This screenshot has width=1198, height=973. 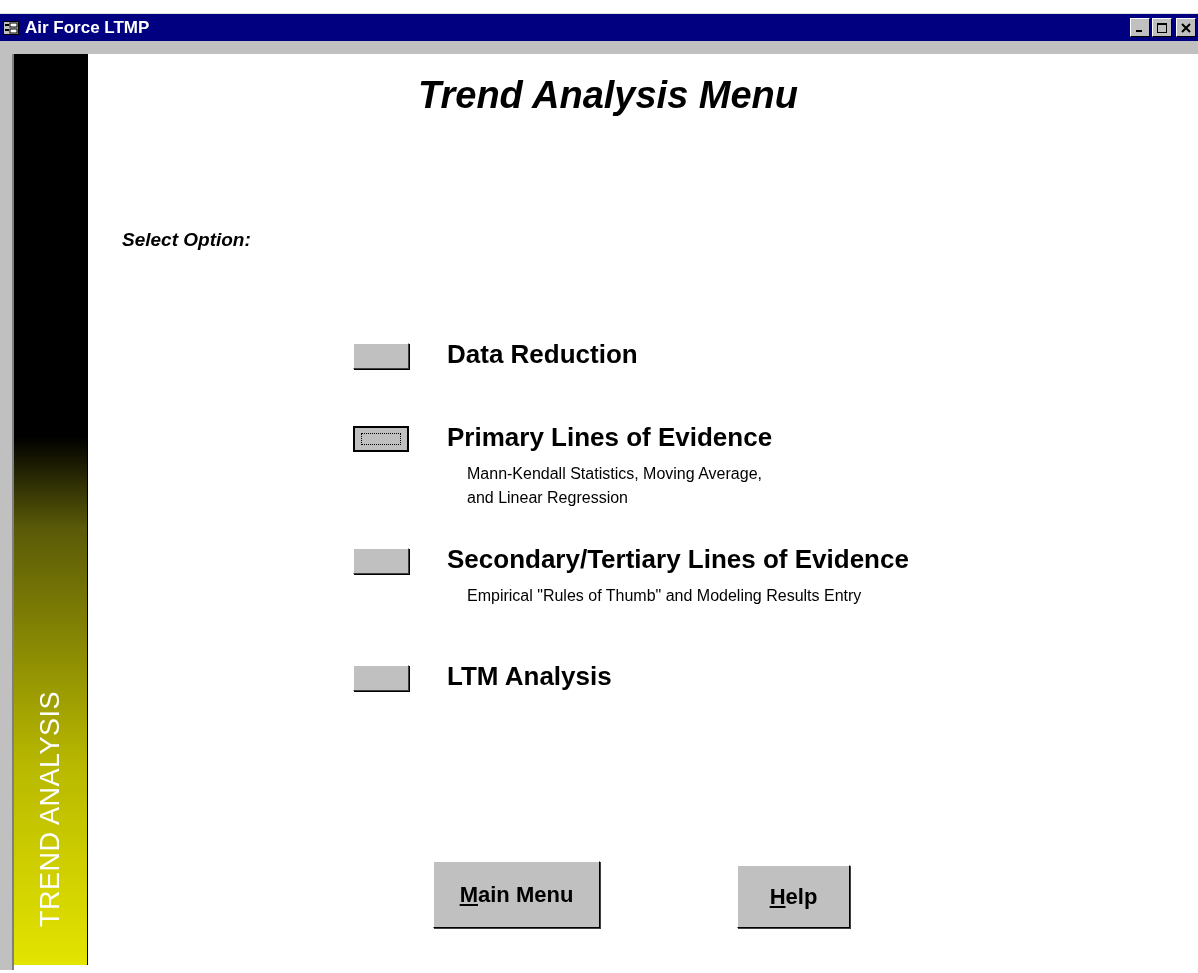 What do you see at coordinates (665, 596) in the screenshot?
I see `option-description: Empirical "Rules of Thumb" and Modeling Results Entry` at bounding box center [665, 596].